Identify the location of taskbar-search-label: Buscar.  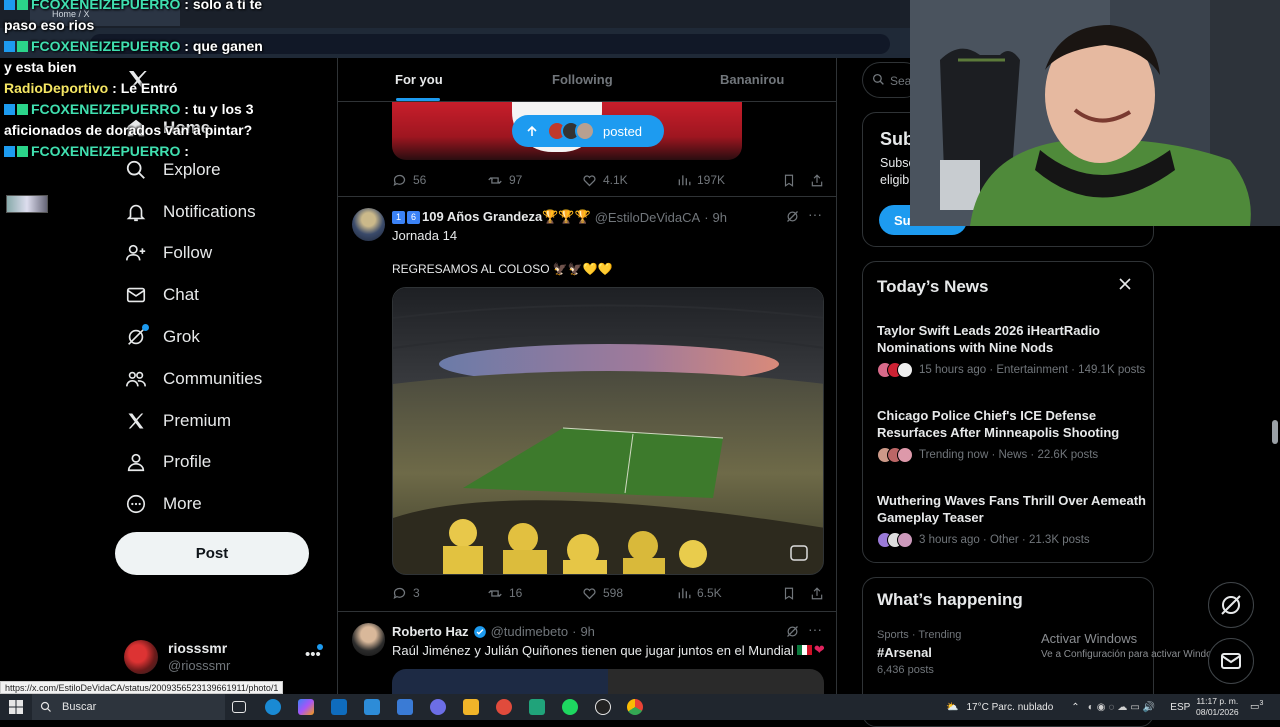
(79, 707).